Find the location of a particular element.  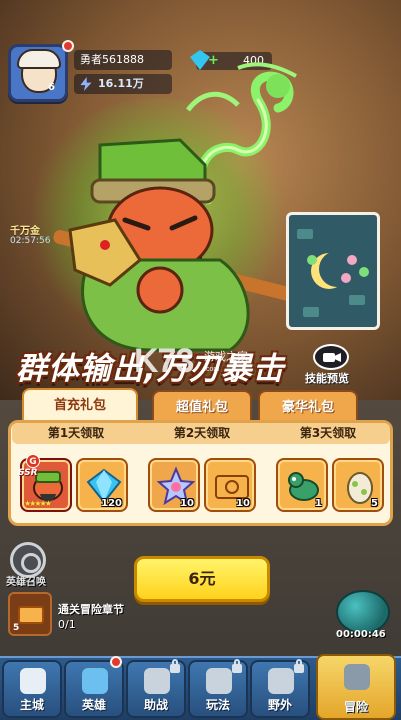

player-level: 6 is located at coordinates (51, 87).